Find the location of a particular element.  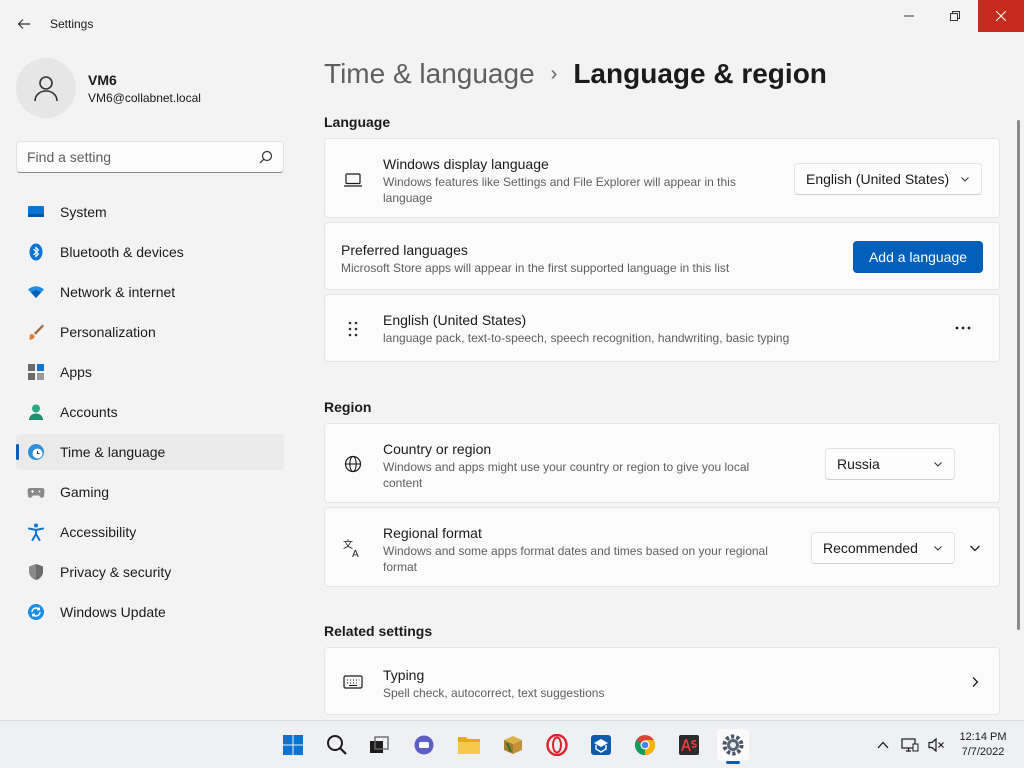

avatar is located at coordinates (46, 88).